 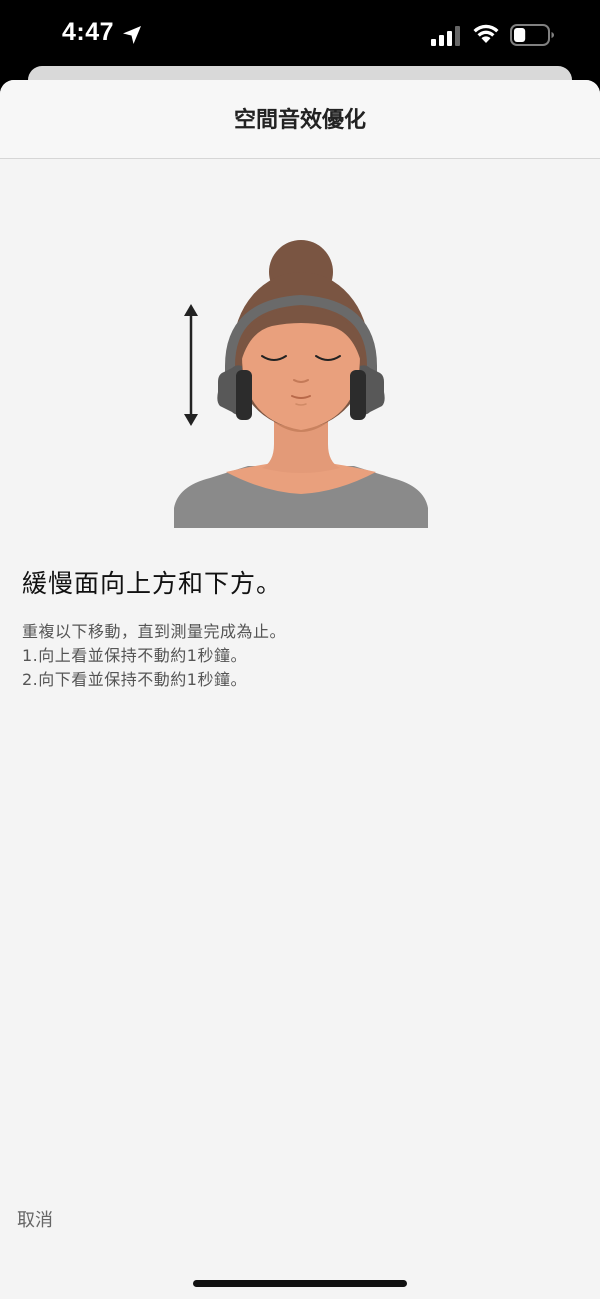 I want to click on status-time: 4:47, so click(x=88, y=32).